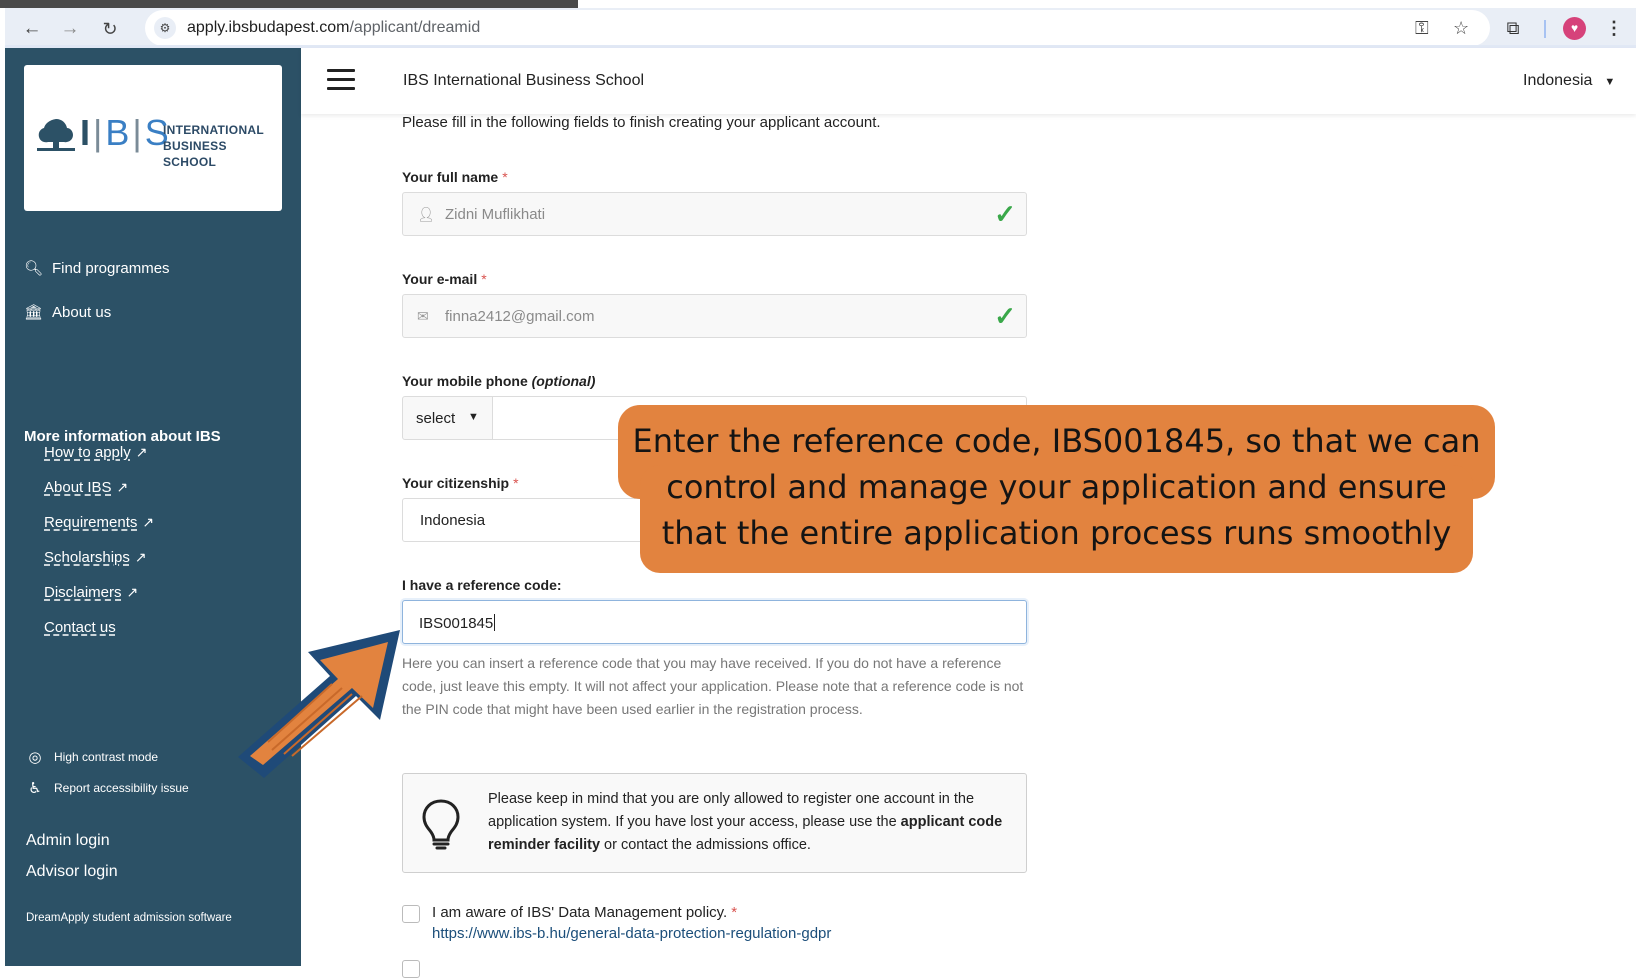 The width and height of the screenshot is (1636, 978). Describe the element at coordinates (441, 824) in the screenshot. I see `lightbulb-icon` at that location.